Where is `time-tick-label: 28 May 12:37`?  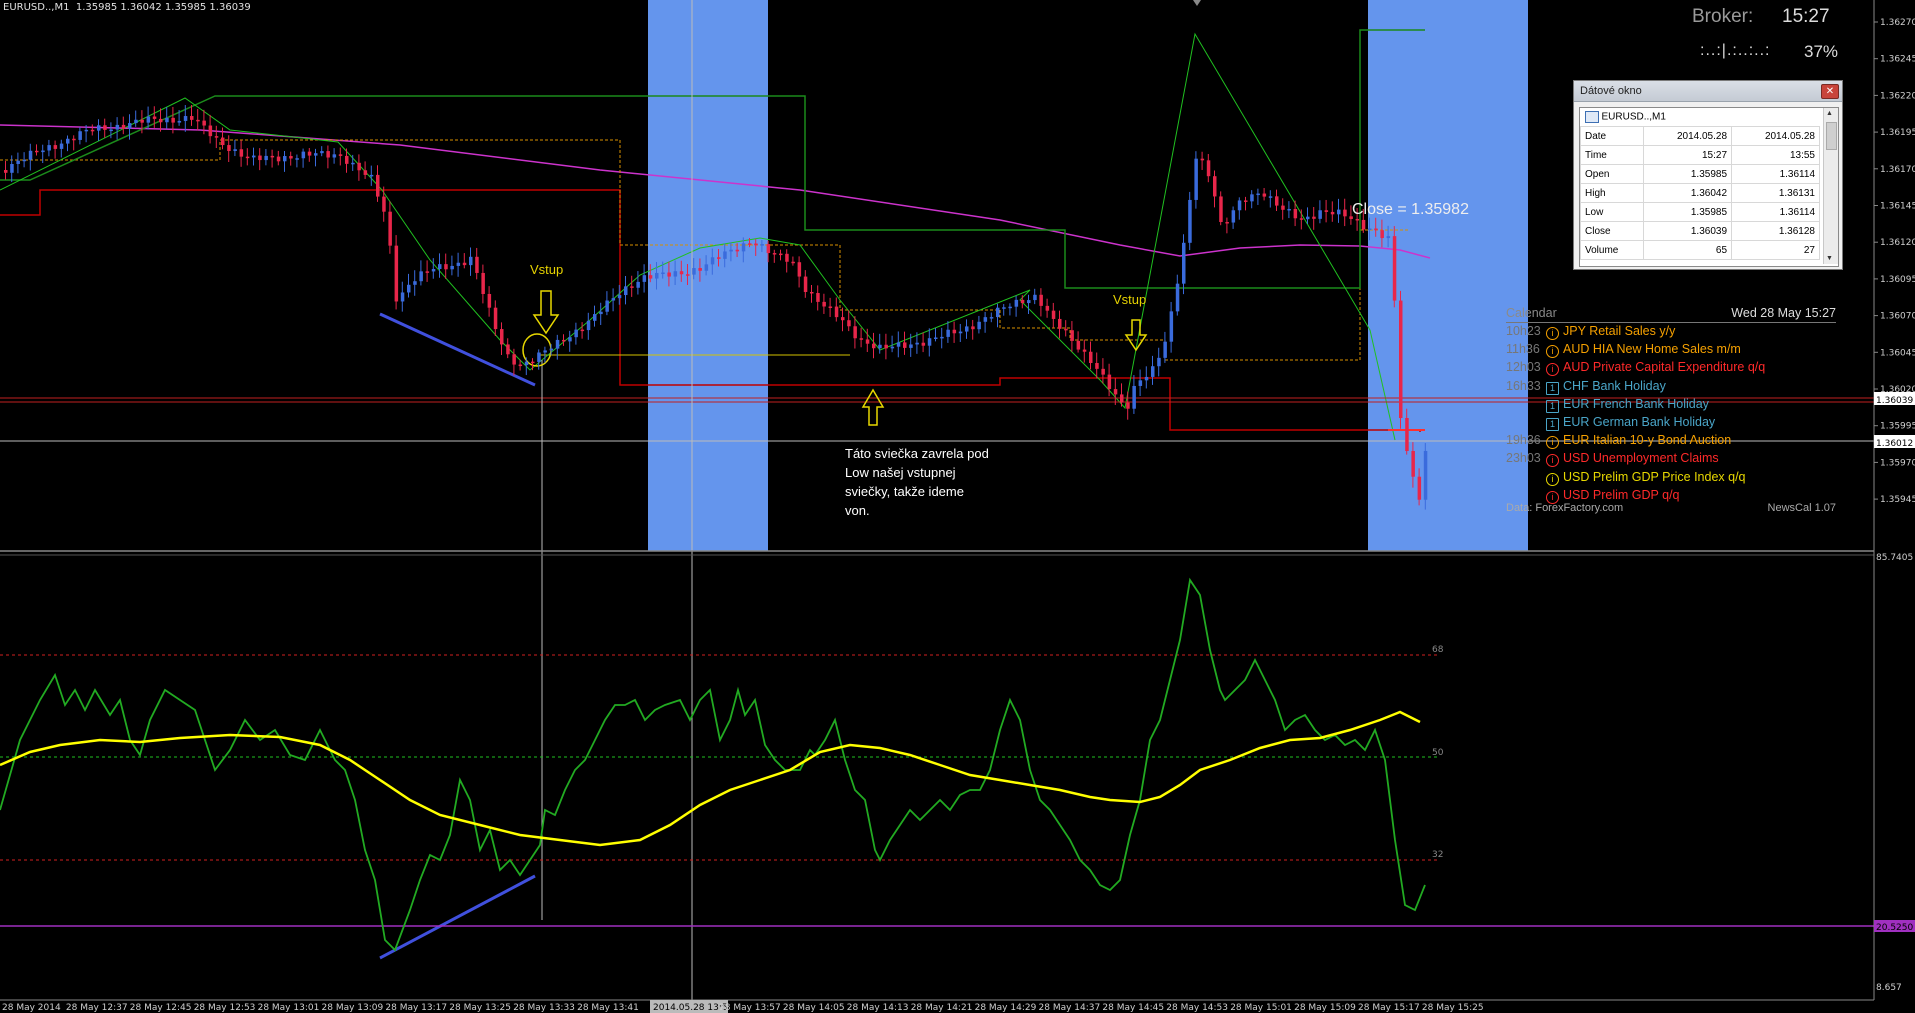
time-tick-label: 28 May 12:37 is located at coordinates (97, 1008).